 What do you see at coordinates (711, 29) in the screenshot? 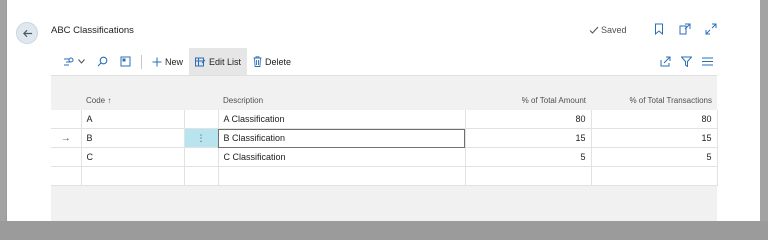
I see `expand-icon` at bounding box center [711, 29].